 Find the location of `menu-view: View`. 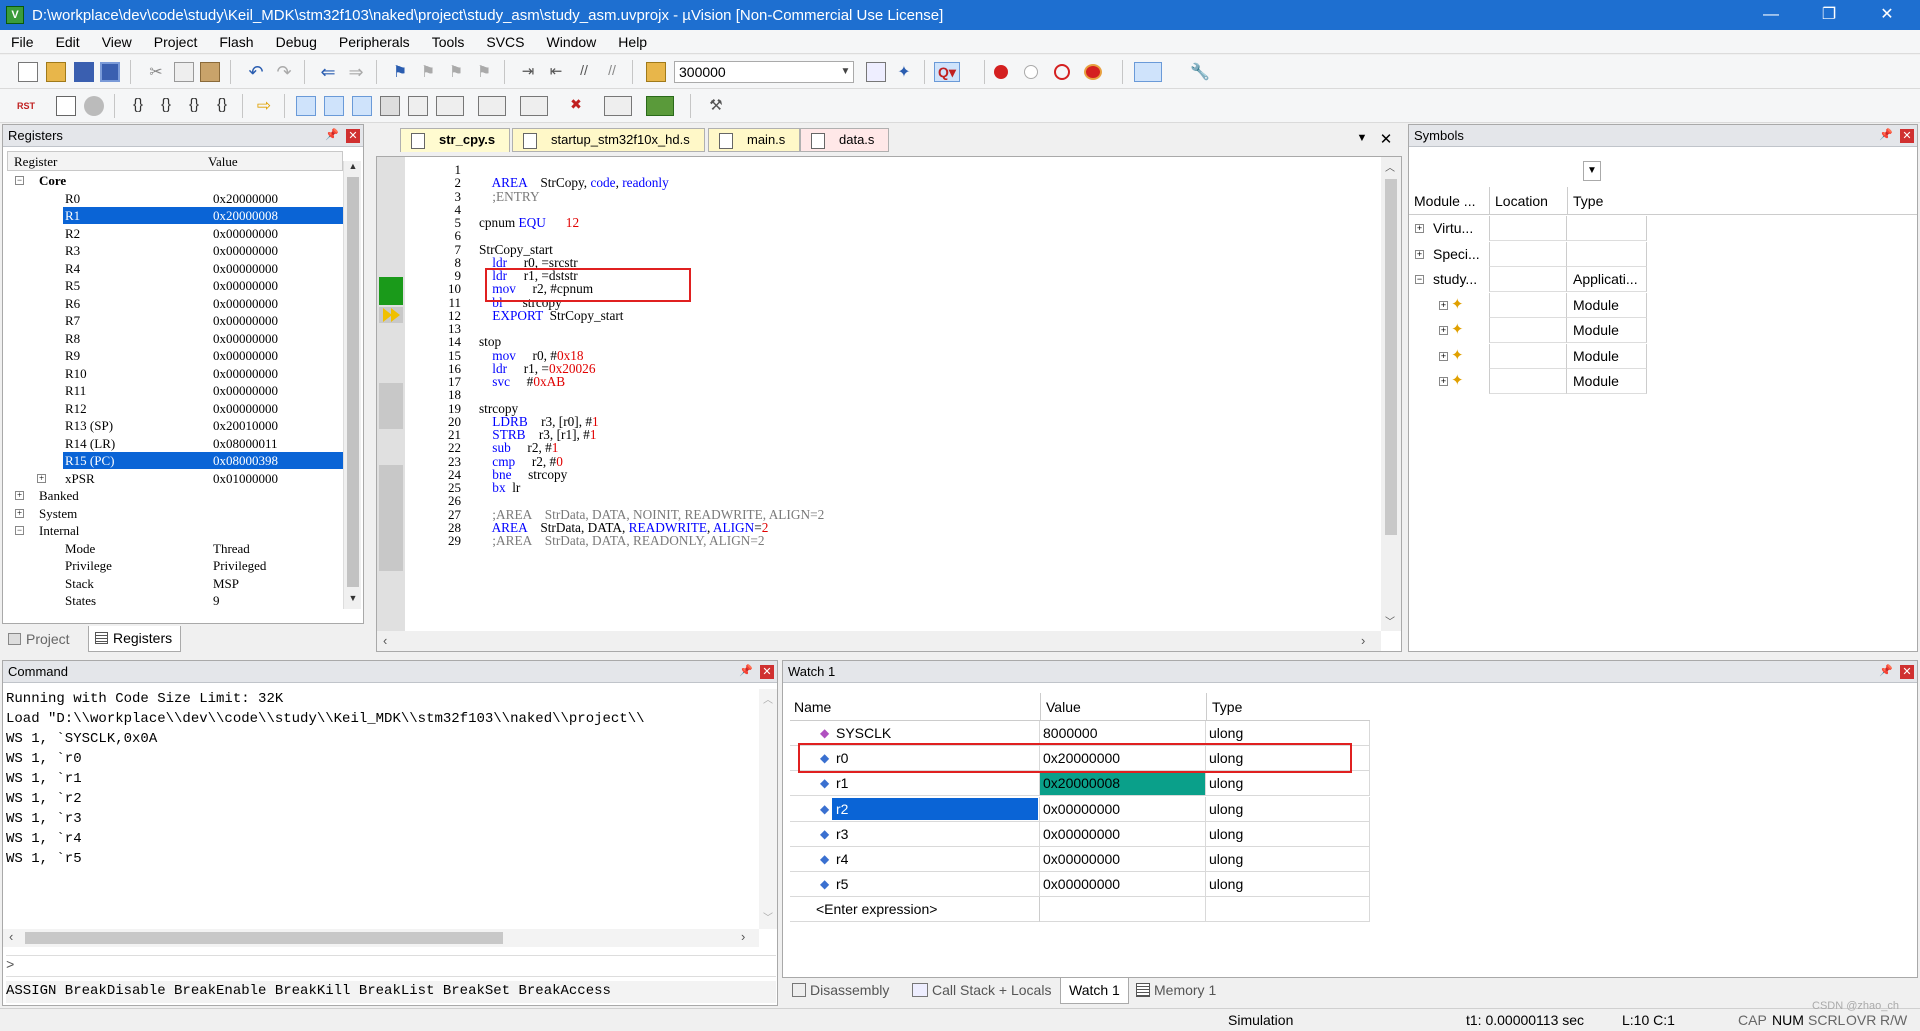

menu-view: View is located at coordinates (117, 42).